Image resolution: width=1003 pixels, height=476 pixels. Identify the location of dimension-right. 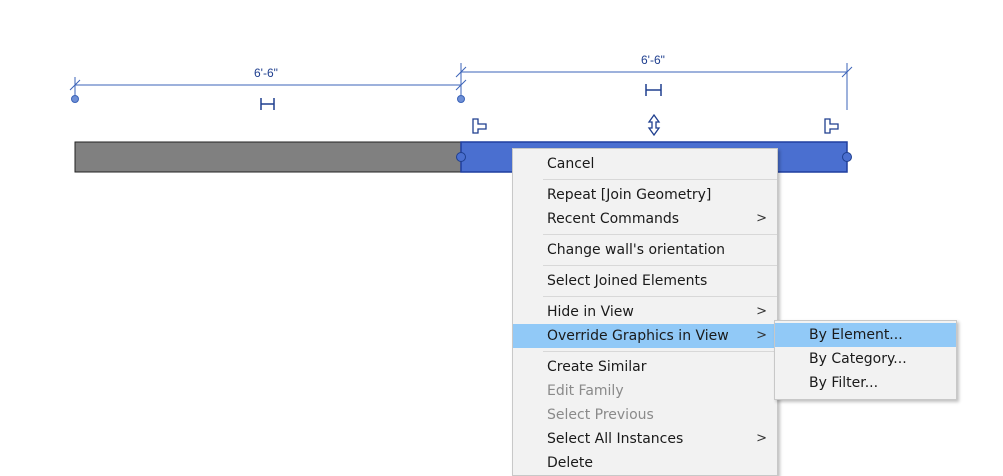
(654, 86).